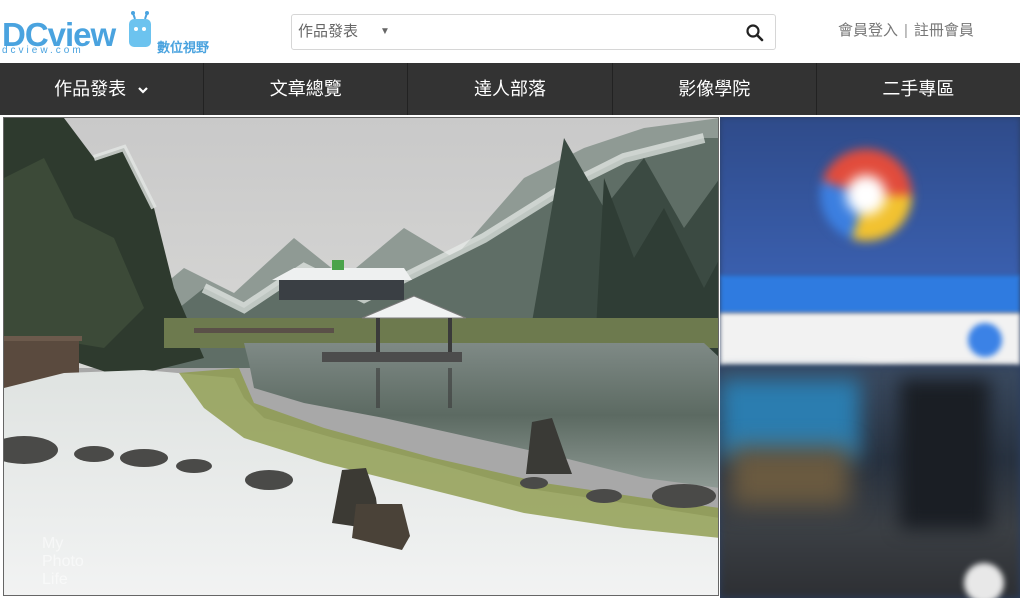 The image size is (1020, 598). What do you see at coordinates (755, 33) in the screenshot?
I see `search-icon` at bounding box center [755, 33].